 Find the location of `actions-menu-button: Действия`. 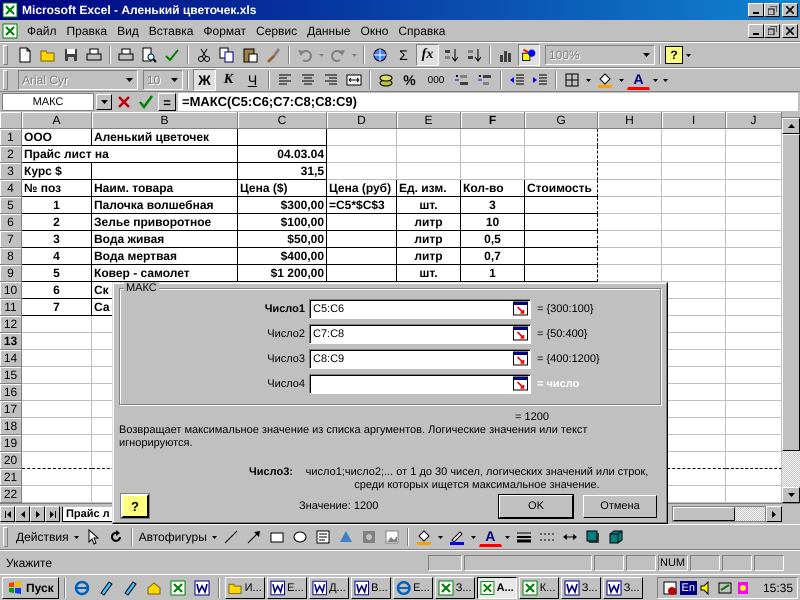

actions-menu-button: Действия is located at coordinates (42, 537).